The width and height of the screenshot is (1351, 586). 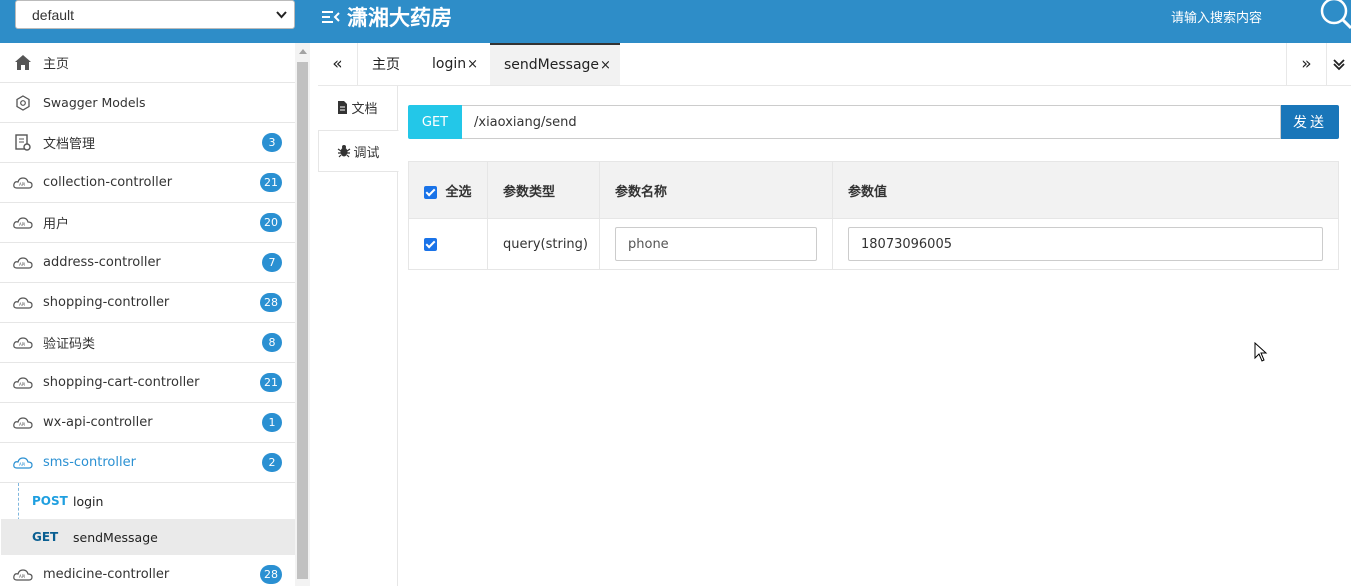 What do you see at coordinates (1085, 190) in the screenshot?
I see `column-header-value: 参数值` at bounding box center [1085, 190].